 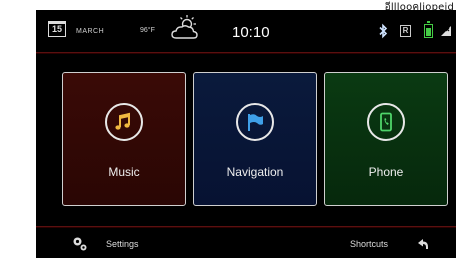 What do you see at coordinates (446, 31) in the screenshot?
I see `signal-icon` at bounding box center [446, 31].